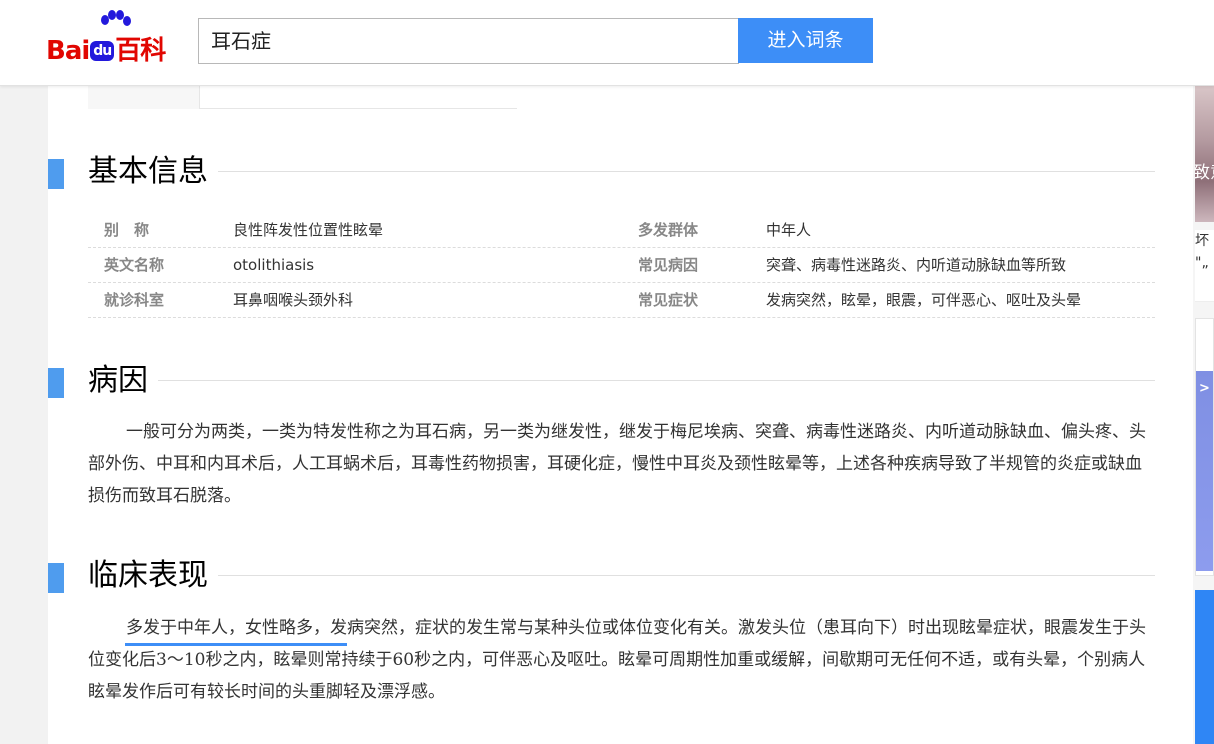  I want to click on enter-entry-button: 进入词条, so click(805, 40).